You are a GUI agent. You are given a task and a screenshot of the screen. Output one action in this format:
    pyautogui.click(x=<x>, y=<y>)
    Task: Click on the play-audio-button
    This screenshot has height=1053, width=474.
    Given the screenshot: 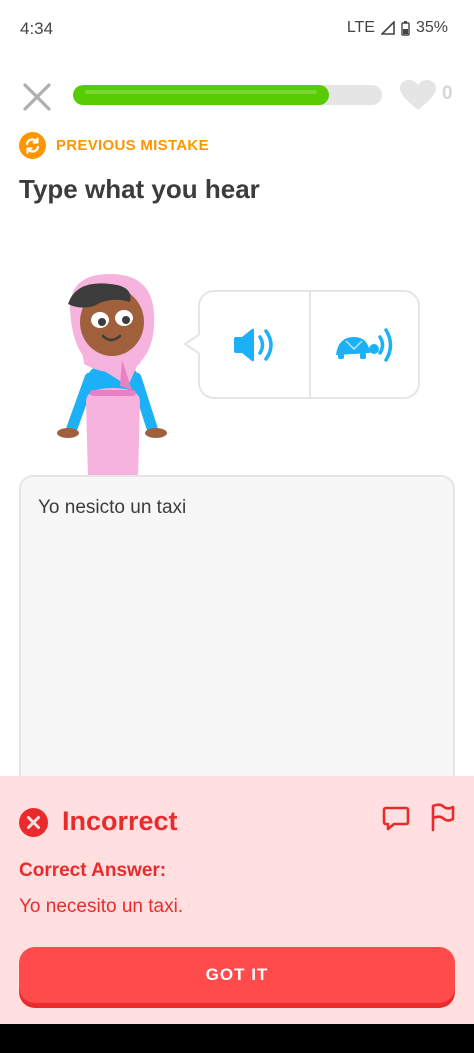 What is the action you would take?
    pyautogui.click(x=255, y=345)
    